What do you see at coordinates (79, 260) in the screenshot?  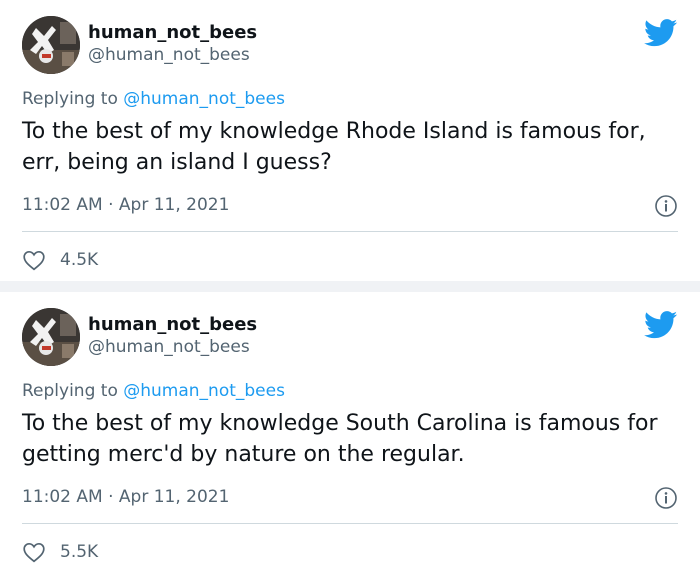 I see `like-count: 4.5K` at bounding box center [79, 260].